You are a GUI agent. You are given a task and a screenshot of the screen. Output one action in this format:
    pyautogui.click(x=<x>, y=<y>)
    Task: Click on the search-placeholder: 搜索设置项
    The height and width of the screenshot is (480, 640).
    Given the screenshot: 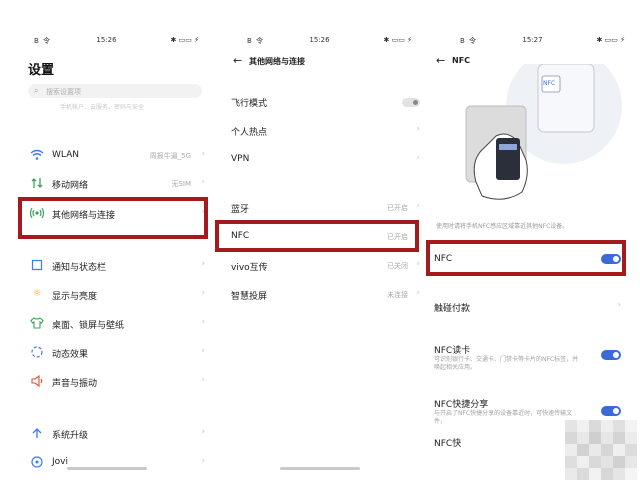 What is the action you would take?
    pyautogui.click(x=63, y=92)
    